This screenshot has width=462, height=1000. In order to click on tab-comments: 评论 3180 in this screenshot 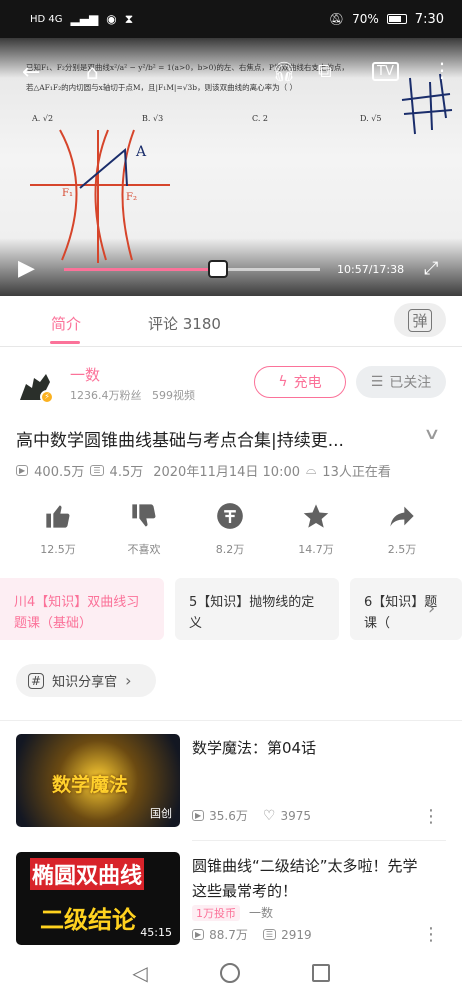, I will do `click(184, 323)`.